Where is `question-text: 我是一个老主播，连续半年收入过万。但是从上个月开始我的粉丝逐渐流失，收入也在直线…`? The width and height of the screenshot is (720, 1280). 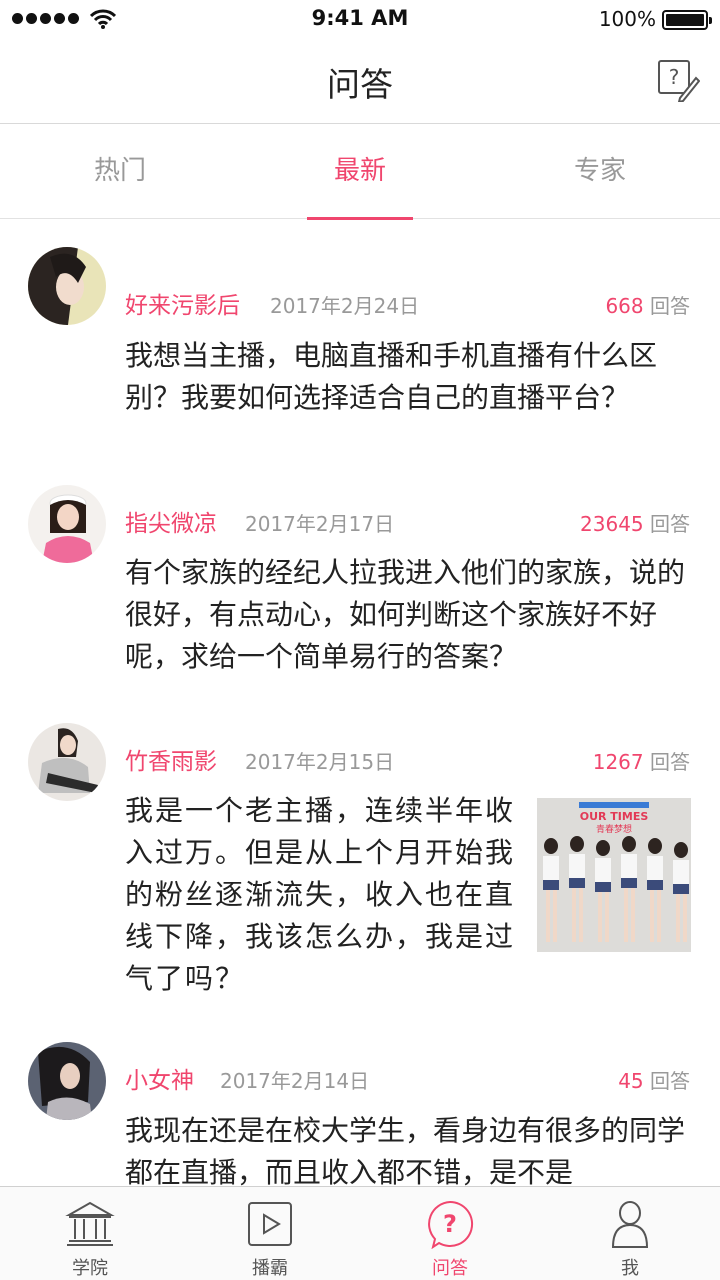
question-text: 我是一个老主播，连续半年收入过万。但是从上个月开始我的粉丝逐渐流失，收入也在直线… is located at coordinates (320, 895).